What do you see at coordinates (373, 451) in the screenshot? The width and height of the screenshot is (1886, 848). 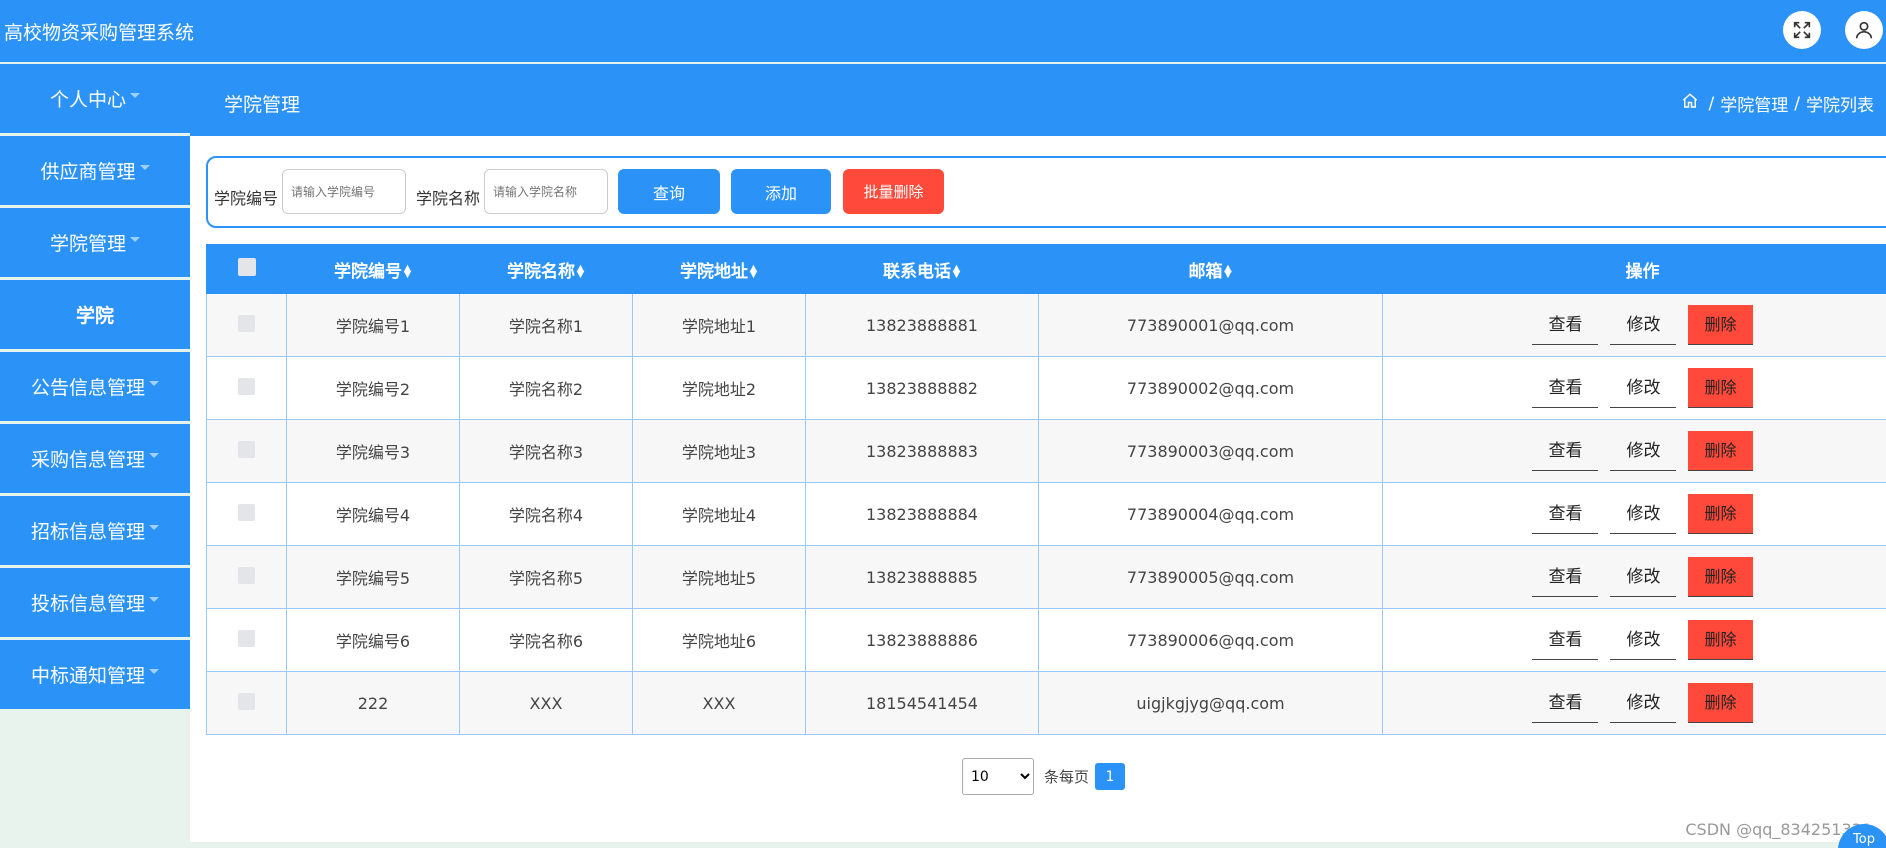 I see `cell-code: 学院编号3` at bounding box center [373, 451].